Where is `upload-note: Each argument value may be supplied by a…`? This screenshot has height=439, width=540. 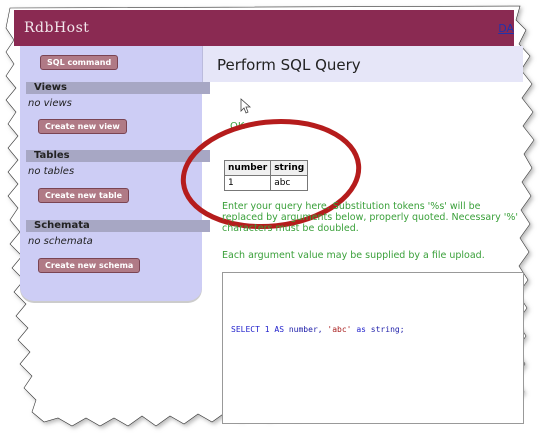
upload-note: Each argument value may be supplied by a… is located at coordinates (353, 255).